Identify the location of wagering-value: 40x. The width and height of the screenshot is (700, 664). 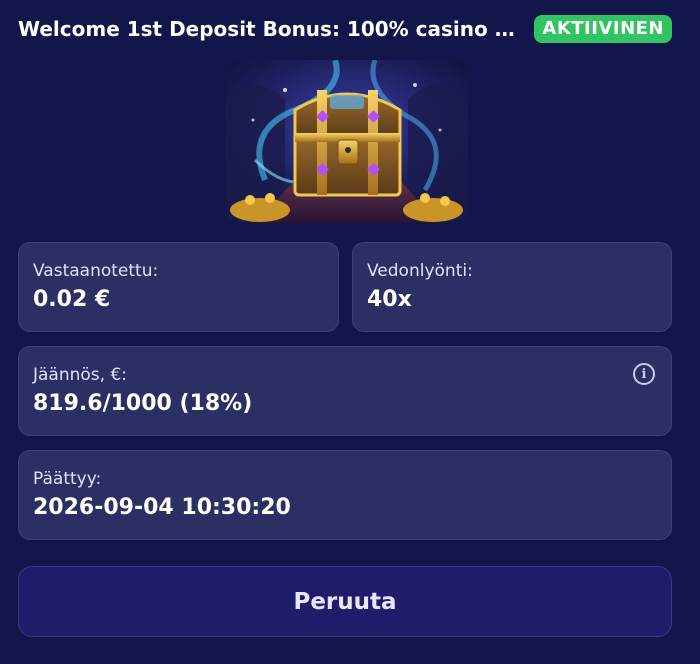
(389, 299).